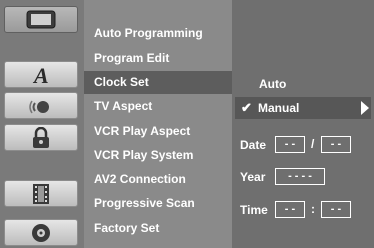  What do you see at coordinates (290, 144) in the screenshot?
I see `date-month-field: - -` at bounding box center [290, 144].